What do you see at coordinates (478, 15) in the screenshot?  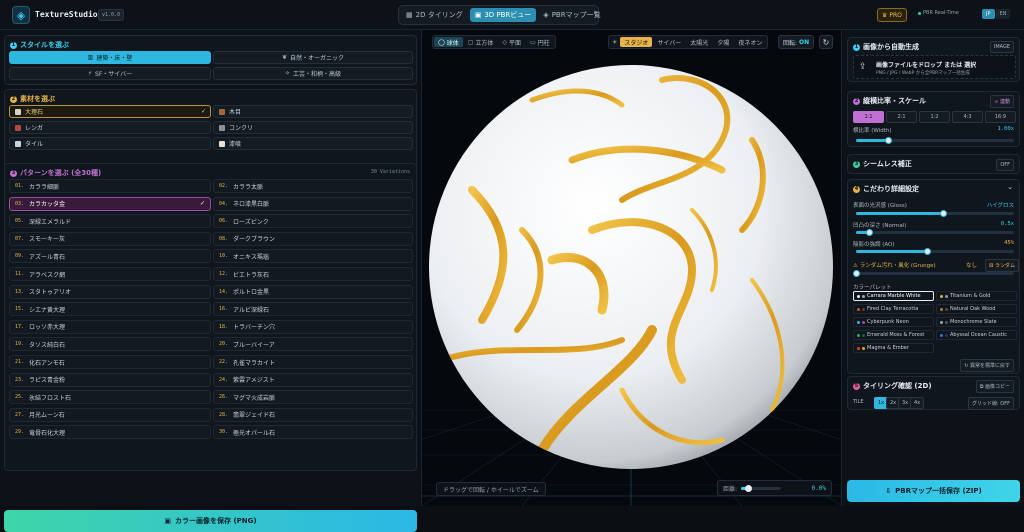 I see `cube-icon: ▣` at bounding box center [478, 15].